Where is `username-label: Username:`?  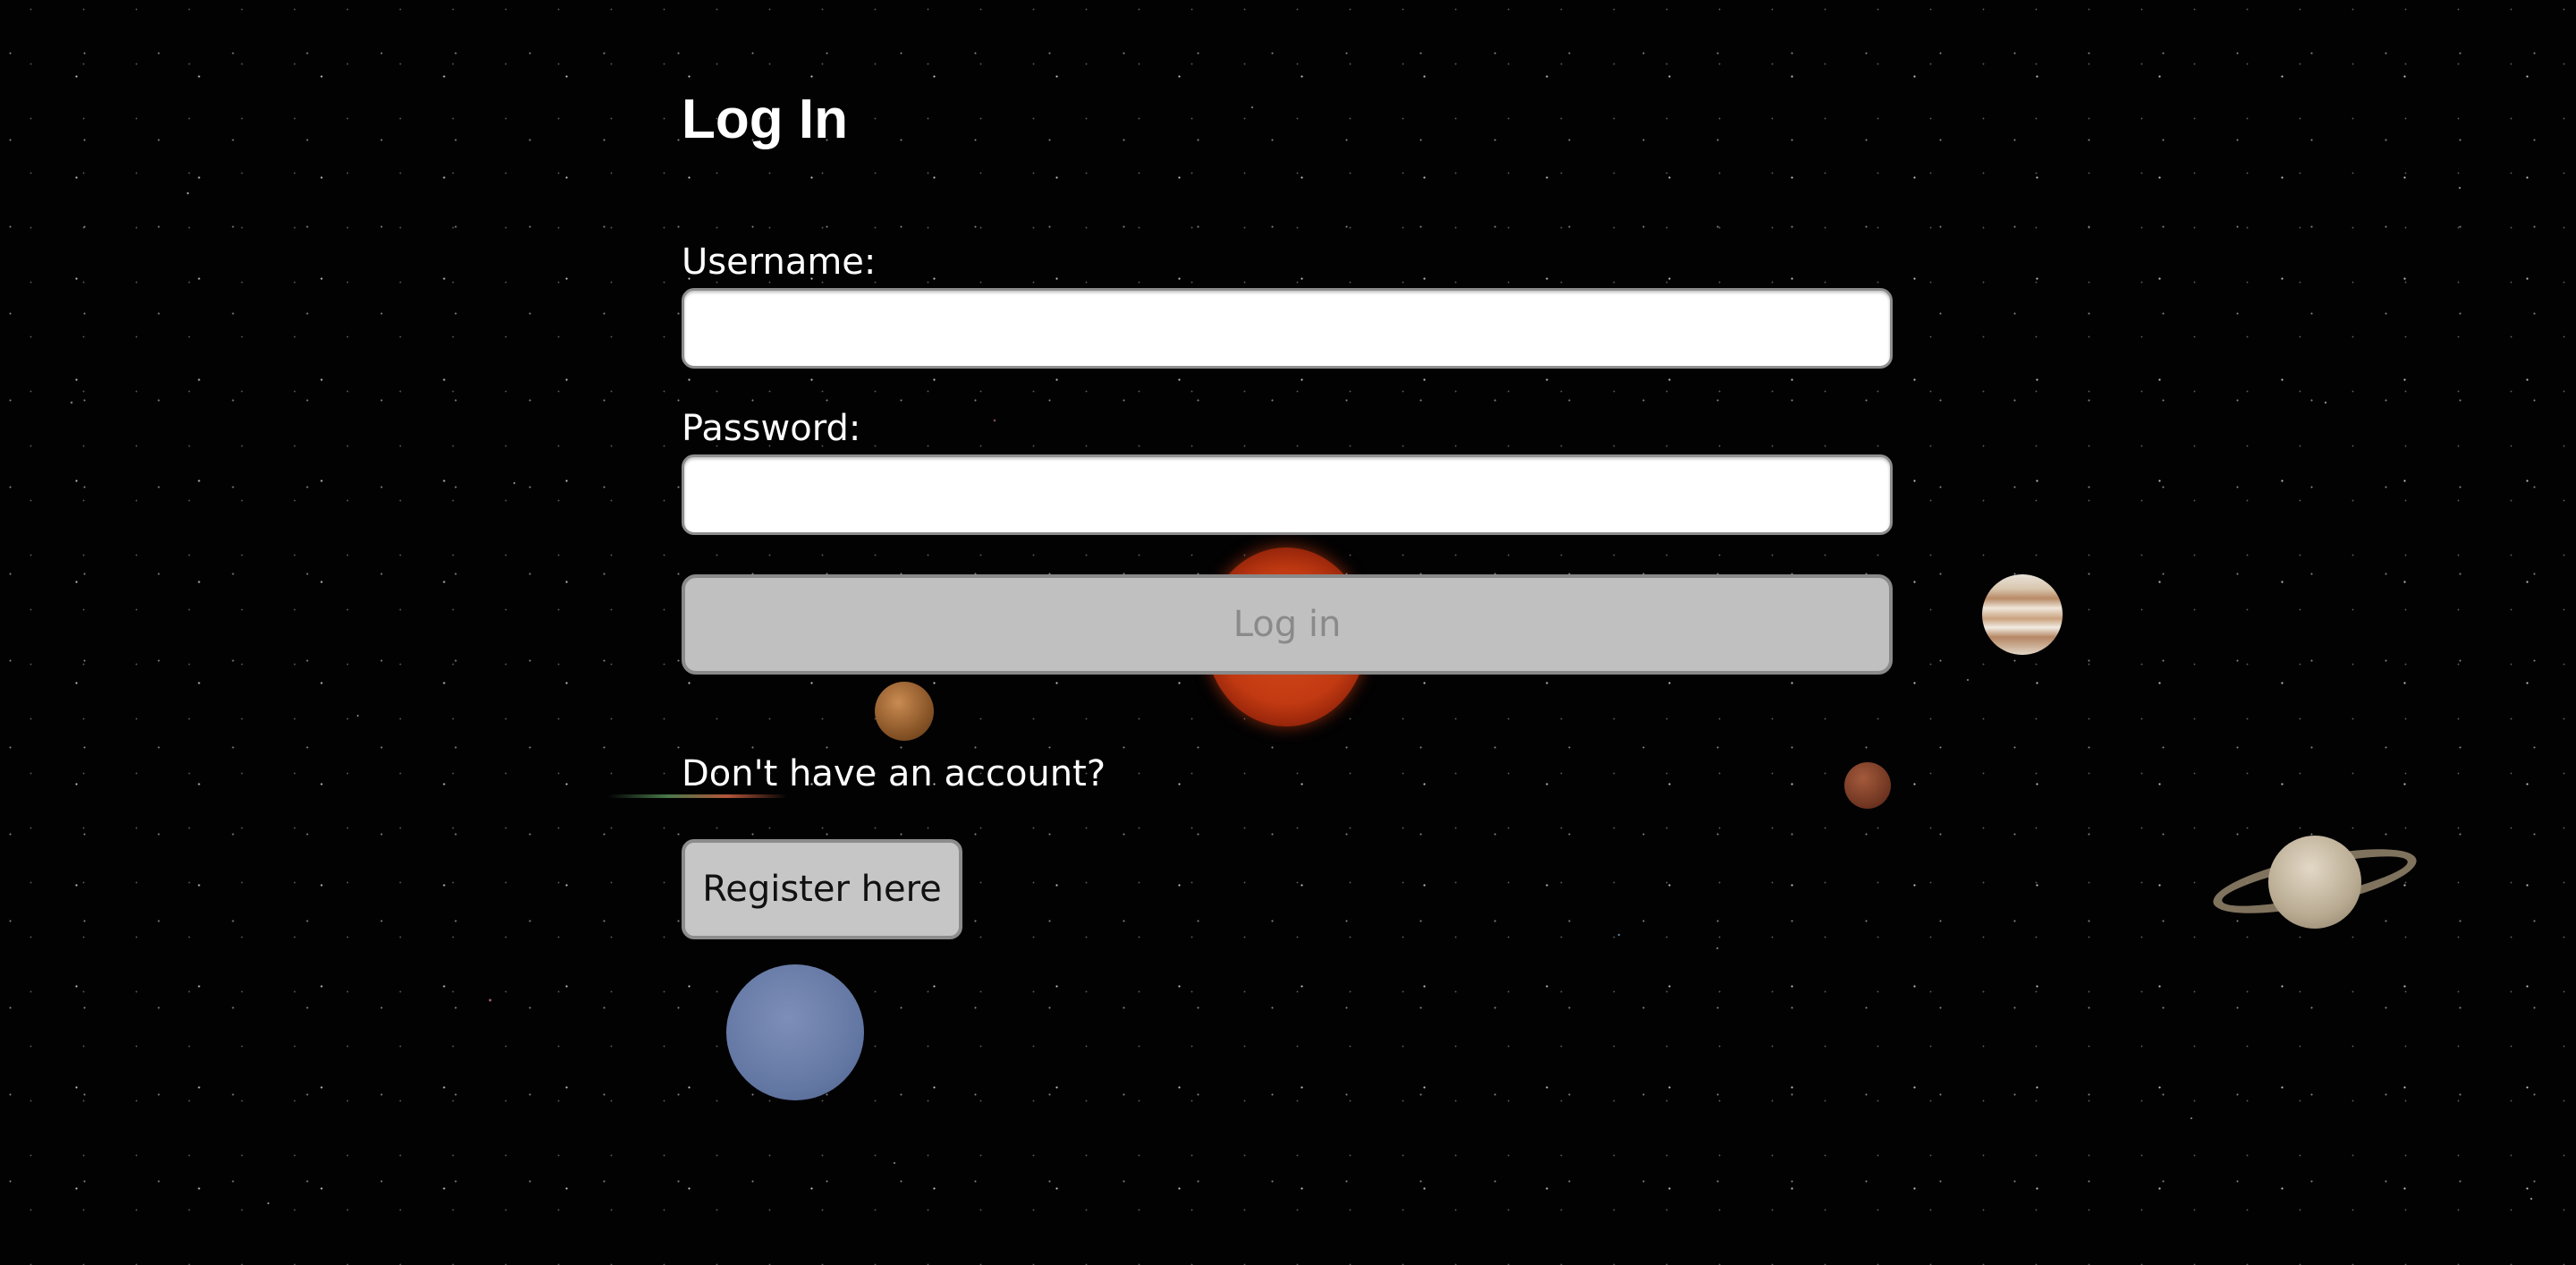
username-label: Username: is located at coordinates (779, 262).